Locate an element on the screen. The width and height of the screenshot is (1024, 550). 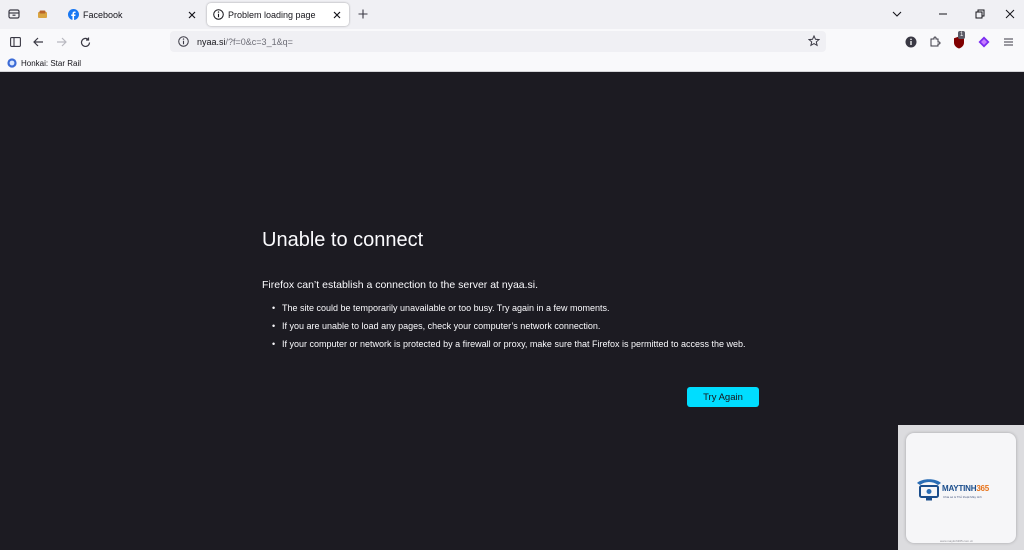
watermark-brand: MAYTINH365 is located at coordinates (965, 488).